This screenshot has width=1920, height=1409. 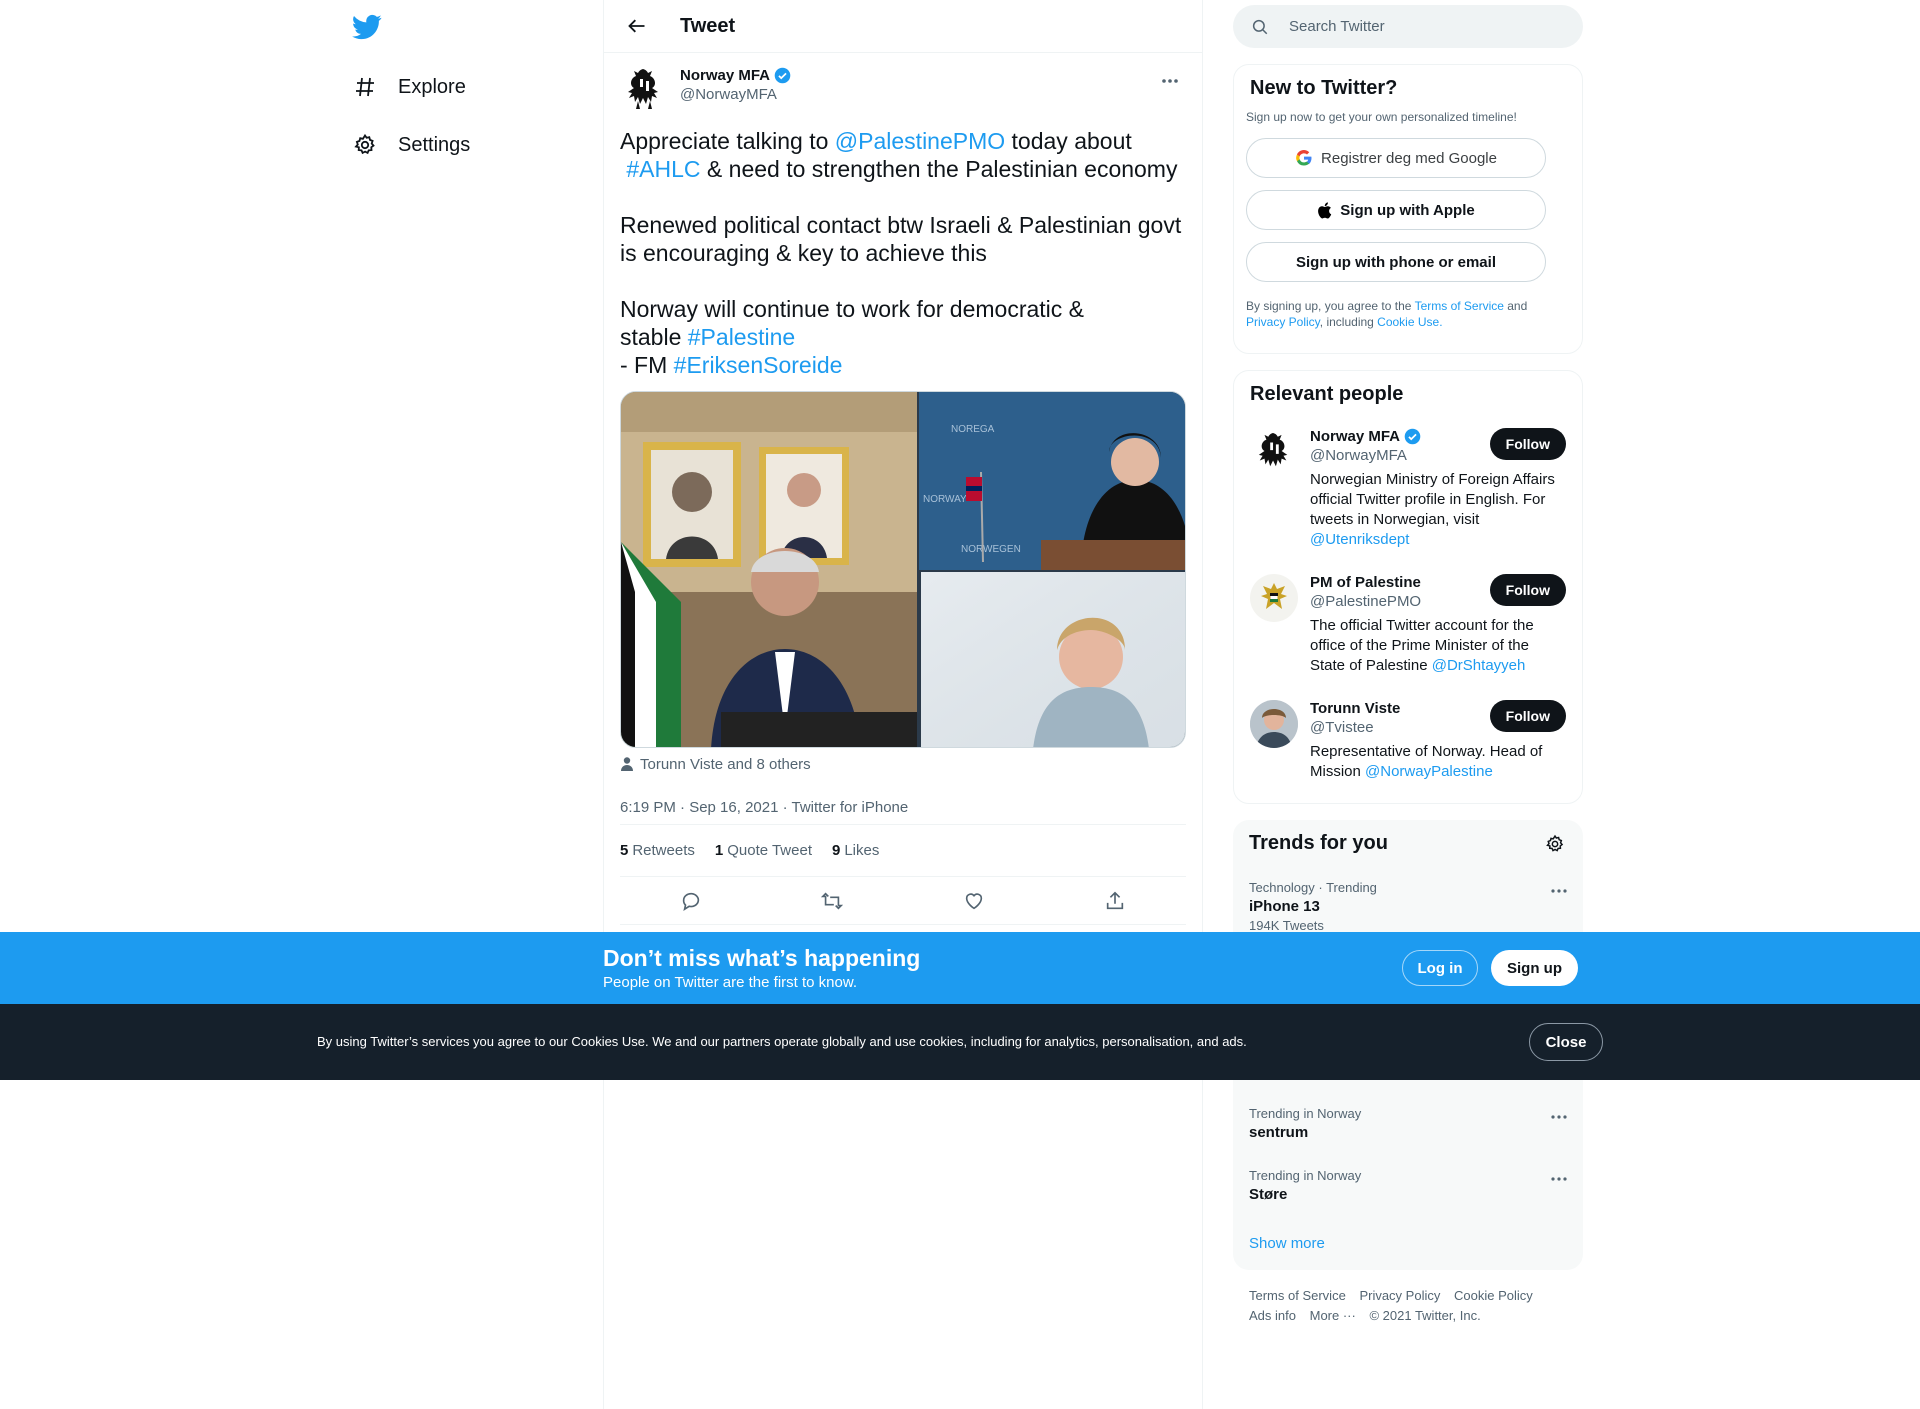 I want to click on trend-item: Trending in Norway Støre, so click(x=1408, y=1185).